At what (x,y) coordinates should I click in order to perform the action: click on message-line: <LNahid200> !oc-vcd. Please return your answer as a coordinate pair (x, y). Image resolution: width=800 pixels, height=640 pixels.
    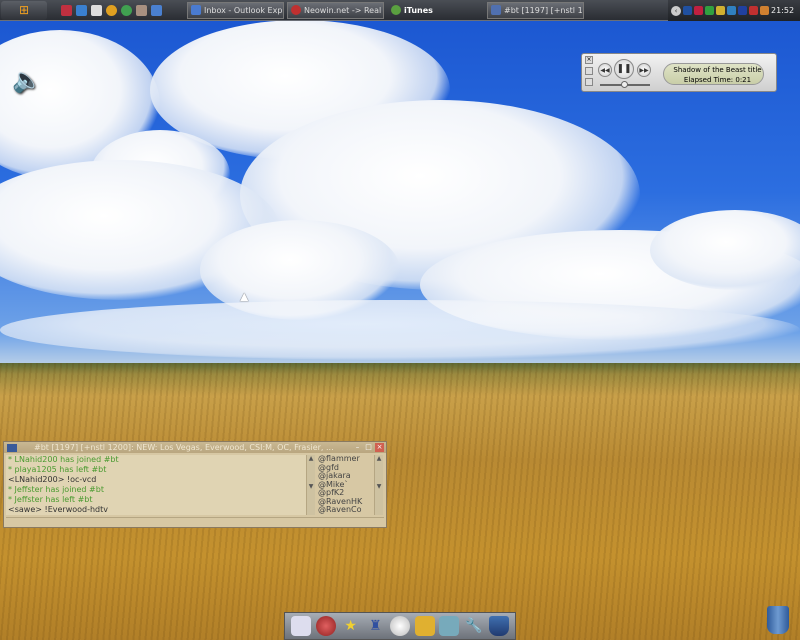
    Looking at the image, I should click on (52, 479).